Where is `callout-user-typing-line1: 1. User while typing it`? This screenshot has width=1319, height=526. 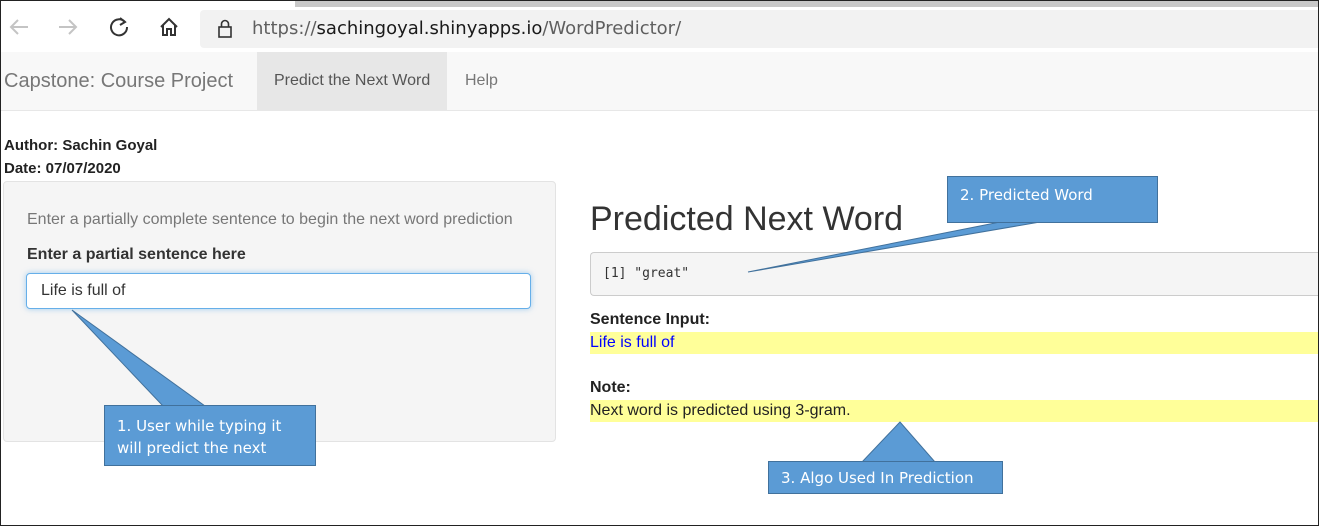 callout-user-typing-line1: 1. User while typing it is located at coordinates (199, 426).